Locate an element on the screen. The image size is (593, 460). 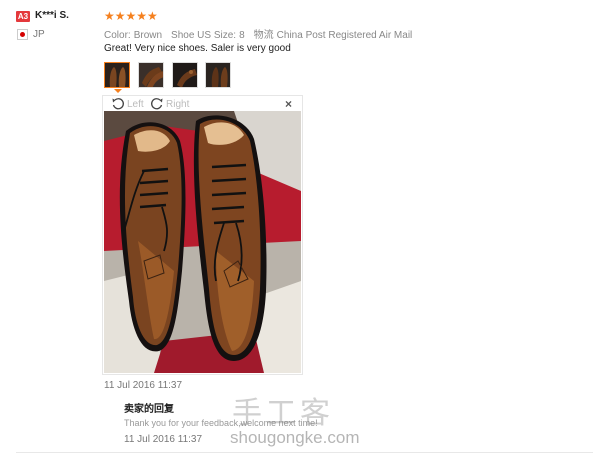
reviewer-country: JP is located at coordinates (39, 34).